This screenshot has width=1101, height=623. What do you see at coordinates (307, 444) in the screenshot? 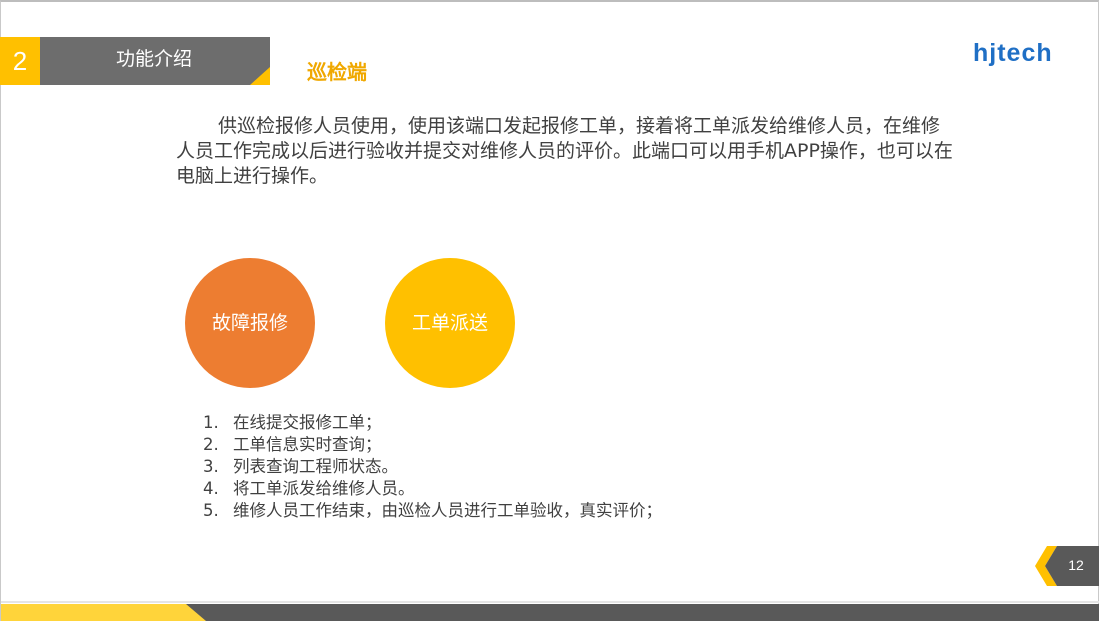
I see `list-item-text: 工单信息实时查询；` at bounding box center [307, 444].